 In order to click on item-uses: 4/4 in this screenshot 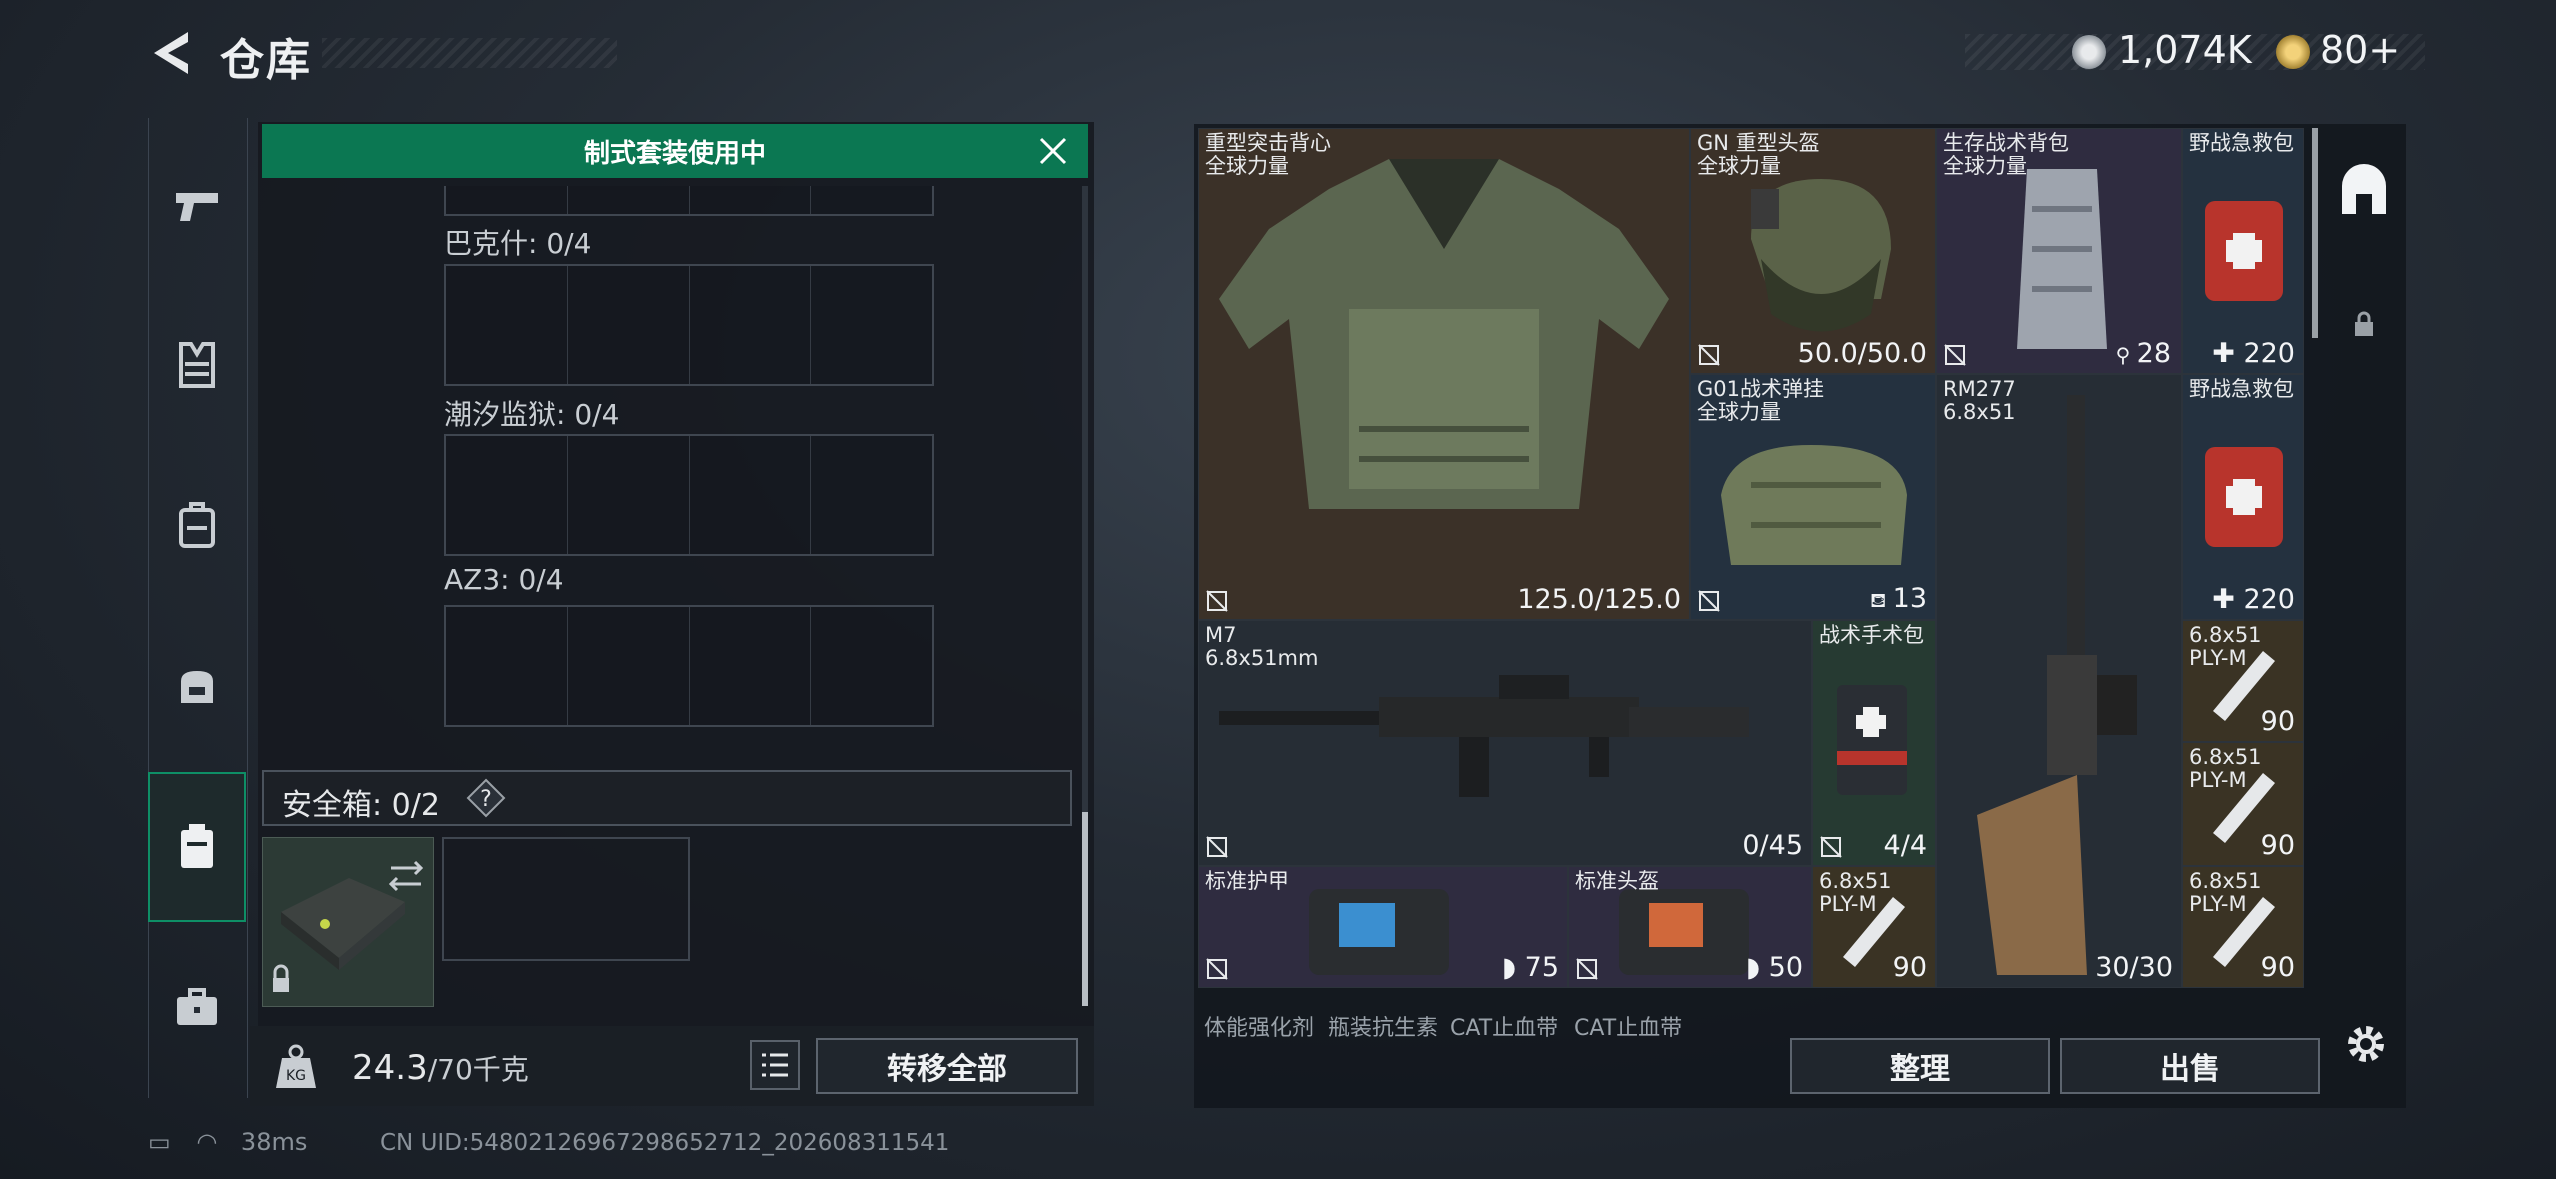, I will do `click(1905, 845)`.